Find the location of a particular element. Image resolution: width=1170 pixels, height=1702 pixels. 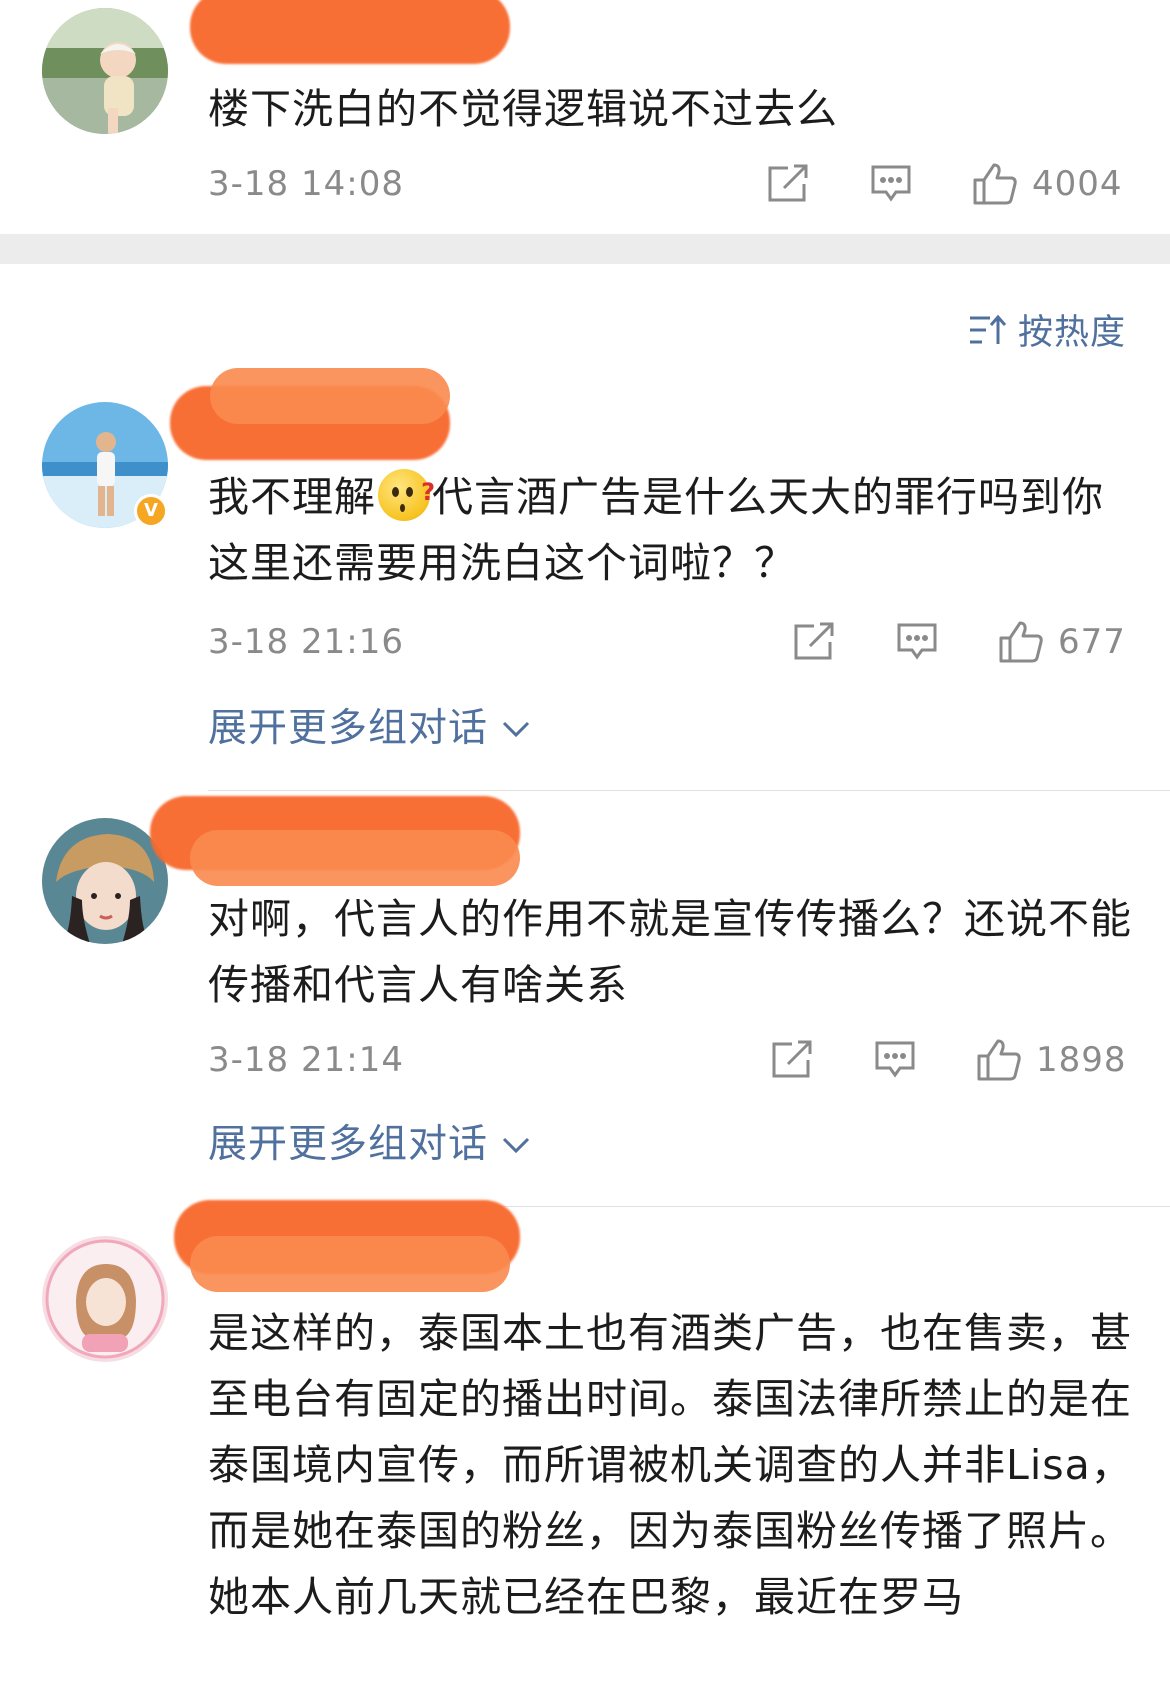

comment-meta: 3-18 21:14 1898 is located at coordinates (669, 1060).